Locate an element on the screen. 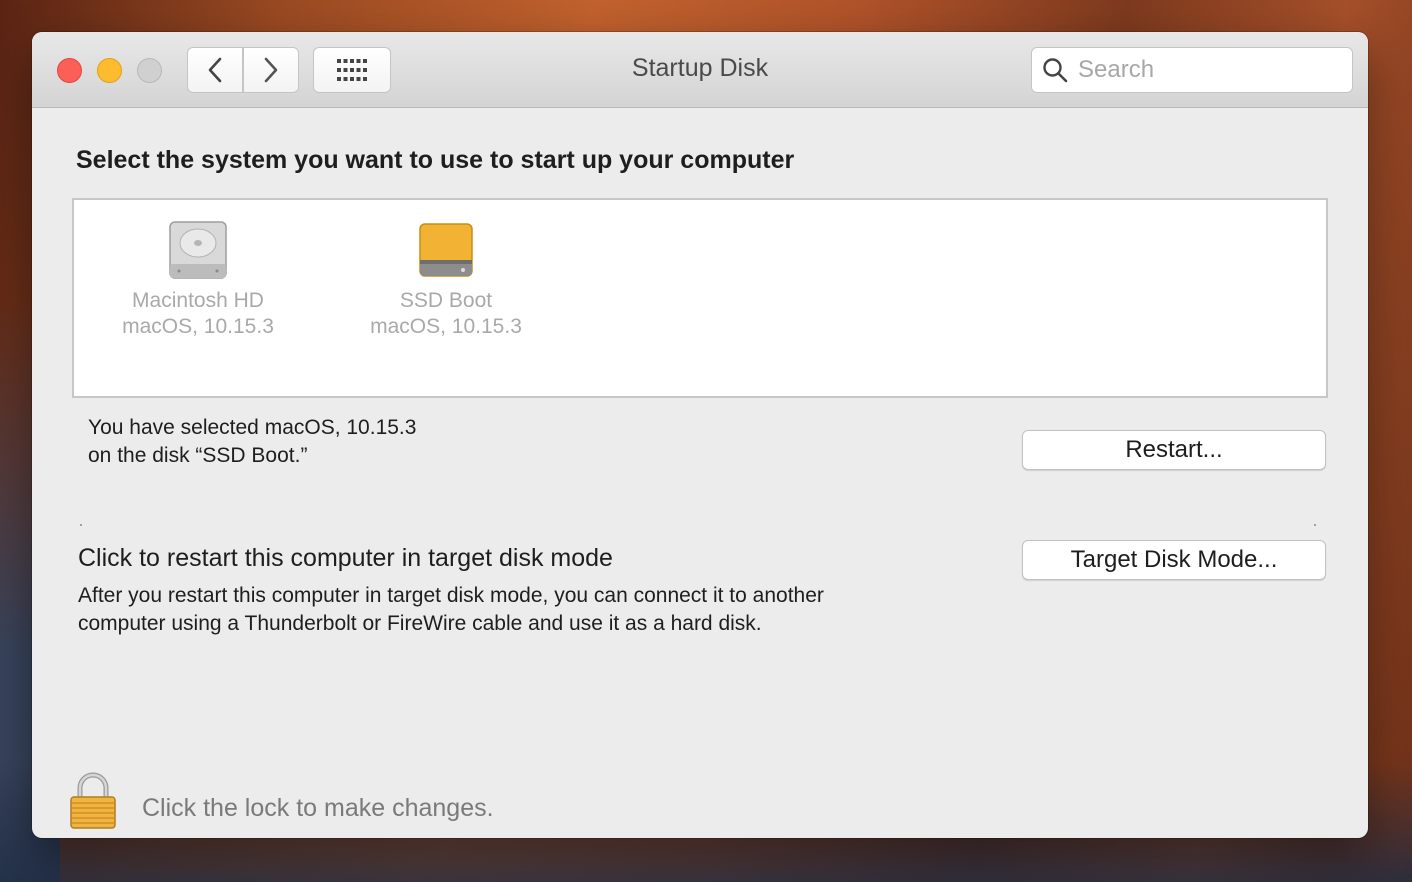 This screenshot has height=882, width=1412. chevron-right-icon is located at coordinates (271, 70).